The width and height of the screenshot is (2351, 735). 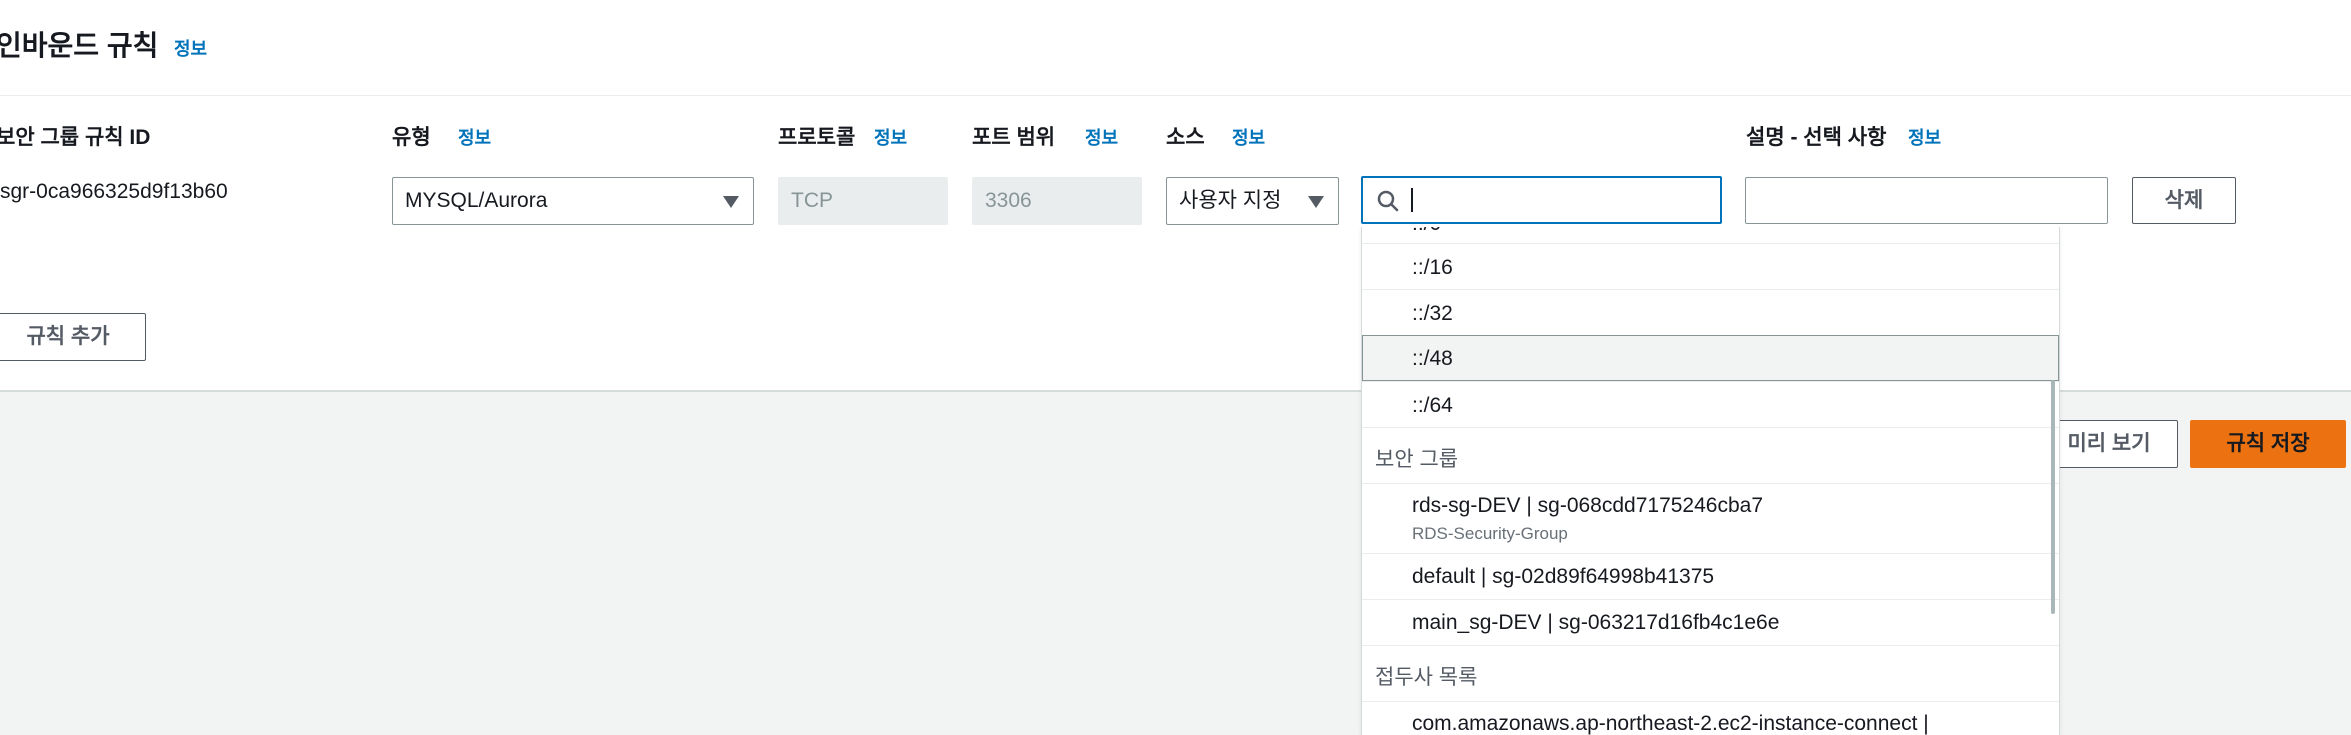 I want to click on col-rule-id: 보안 그룹 규칙 ID, so click(x=75, y=137).